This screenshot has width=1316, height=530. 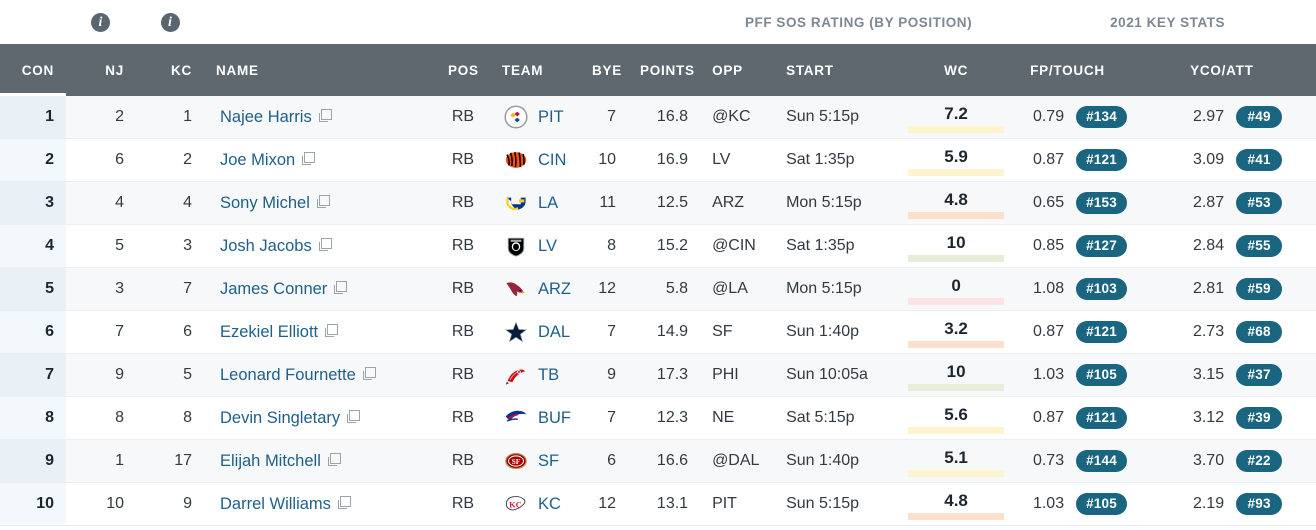 What do you see at coordinates (604, 203) in the screenshot?
I see `cell-bye: 11` at bounding box center [604, 203].